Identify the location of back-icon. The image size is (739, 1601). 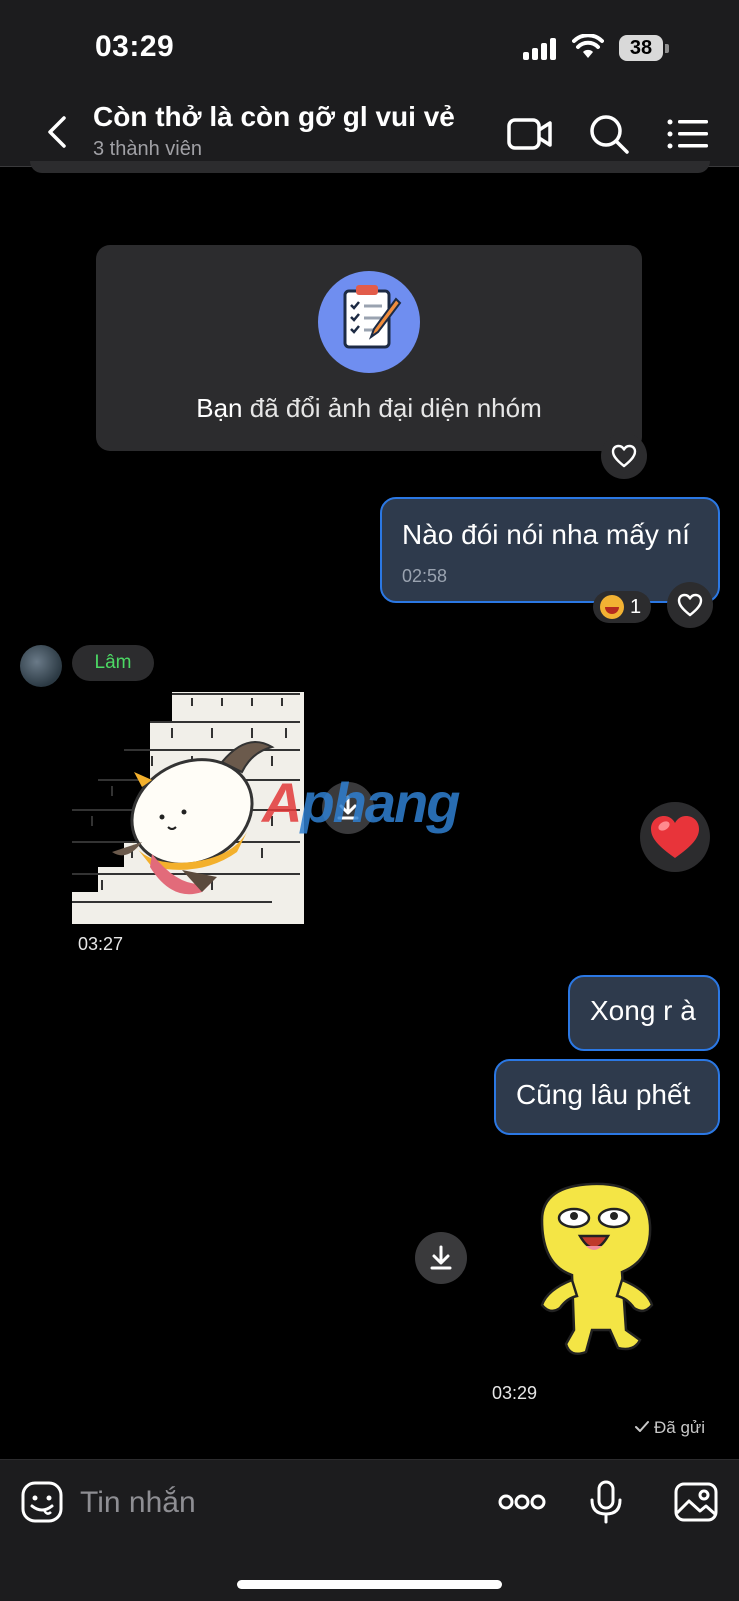
(58, 132).